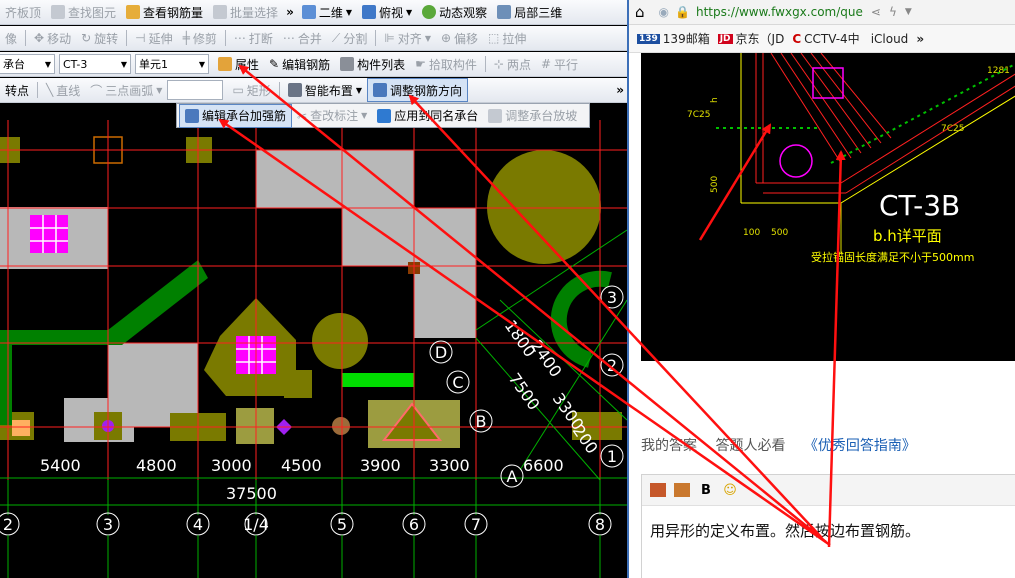 Image resolution: width=1015 pixels, height=578 pixels. I want to click on bookmark-cctv: C CCTV-4中, so click(825, 38).